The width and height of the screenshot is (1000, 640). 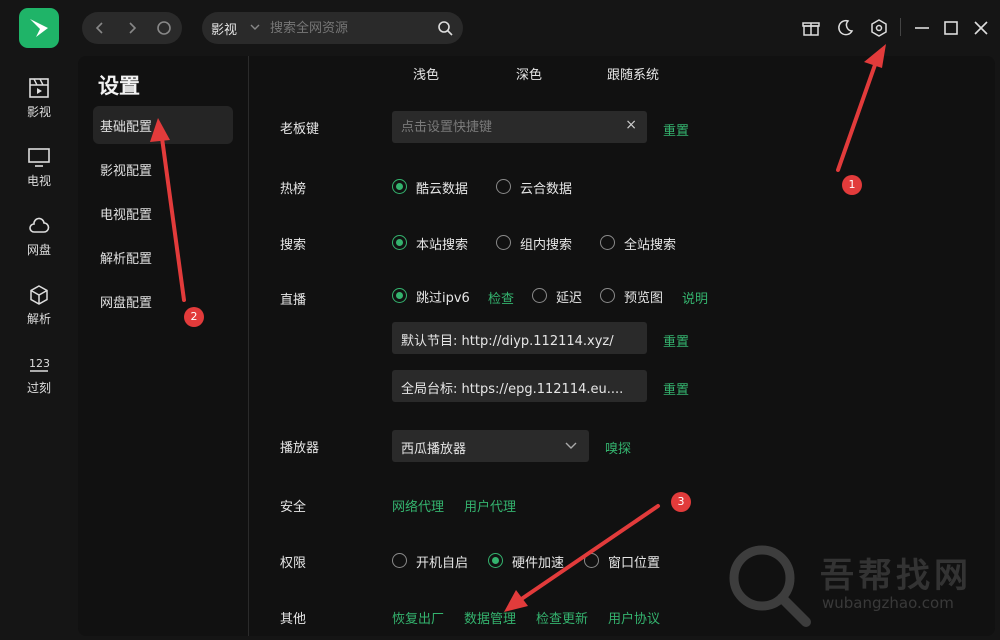 I want to click on page-title: 设置, so click(x=119, y=86).